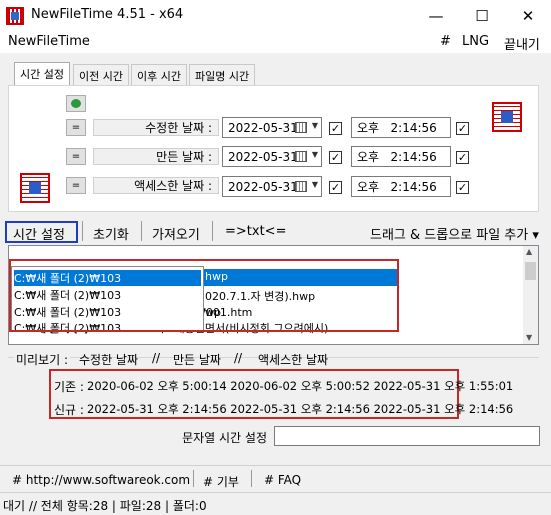  Describe the element at coordinates (101, 74) in the screenshot. I see `tab-before-time: 이전 시간` at that location.